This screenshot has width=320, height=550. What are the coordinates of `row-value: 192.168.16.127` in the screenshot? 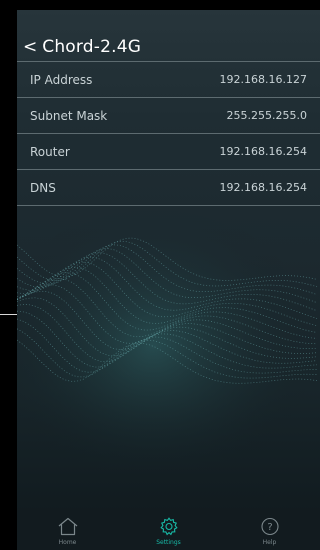 It's located at (263, 79).